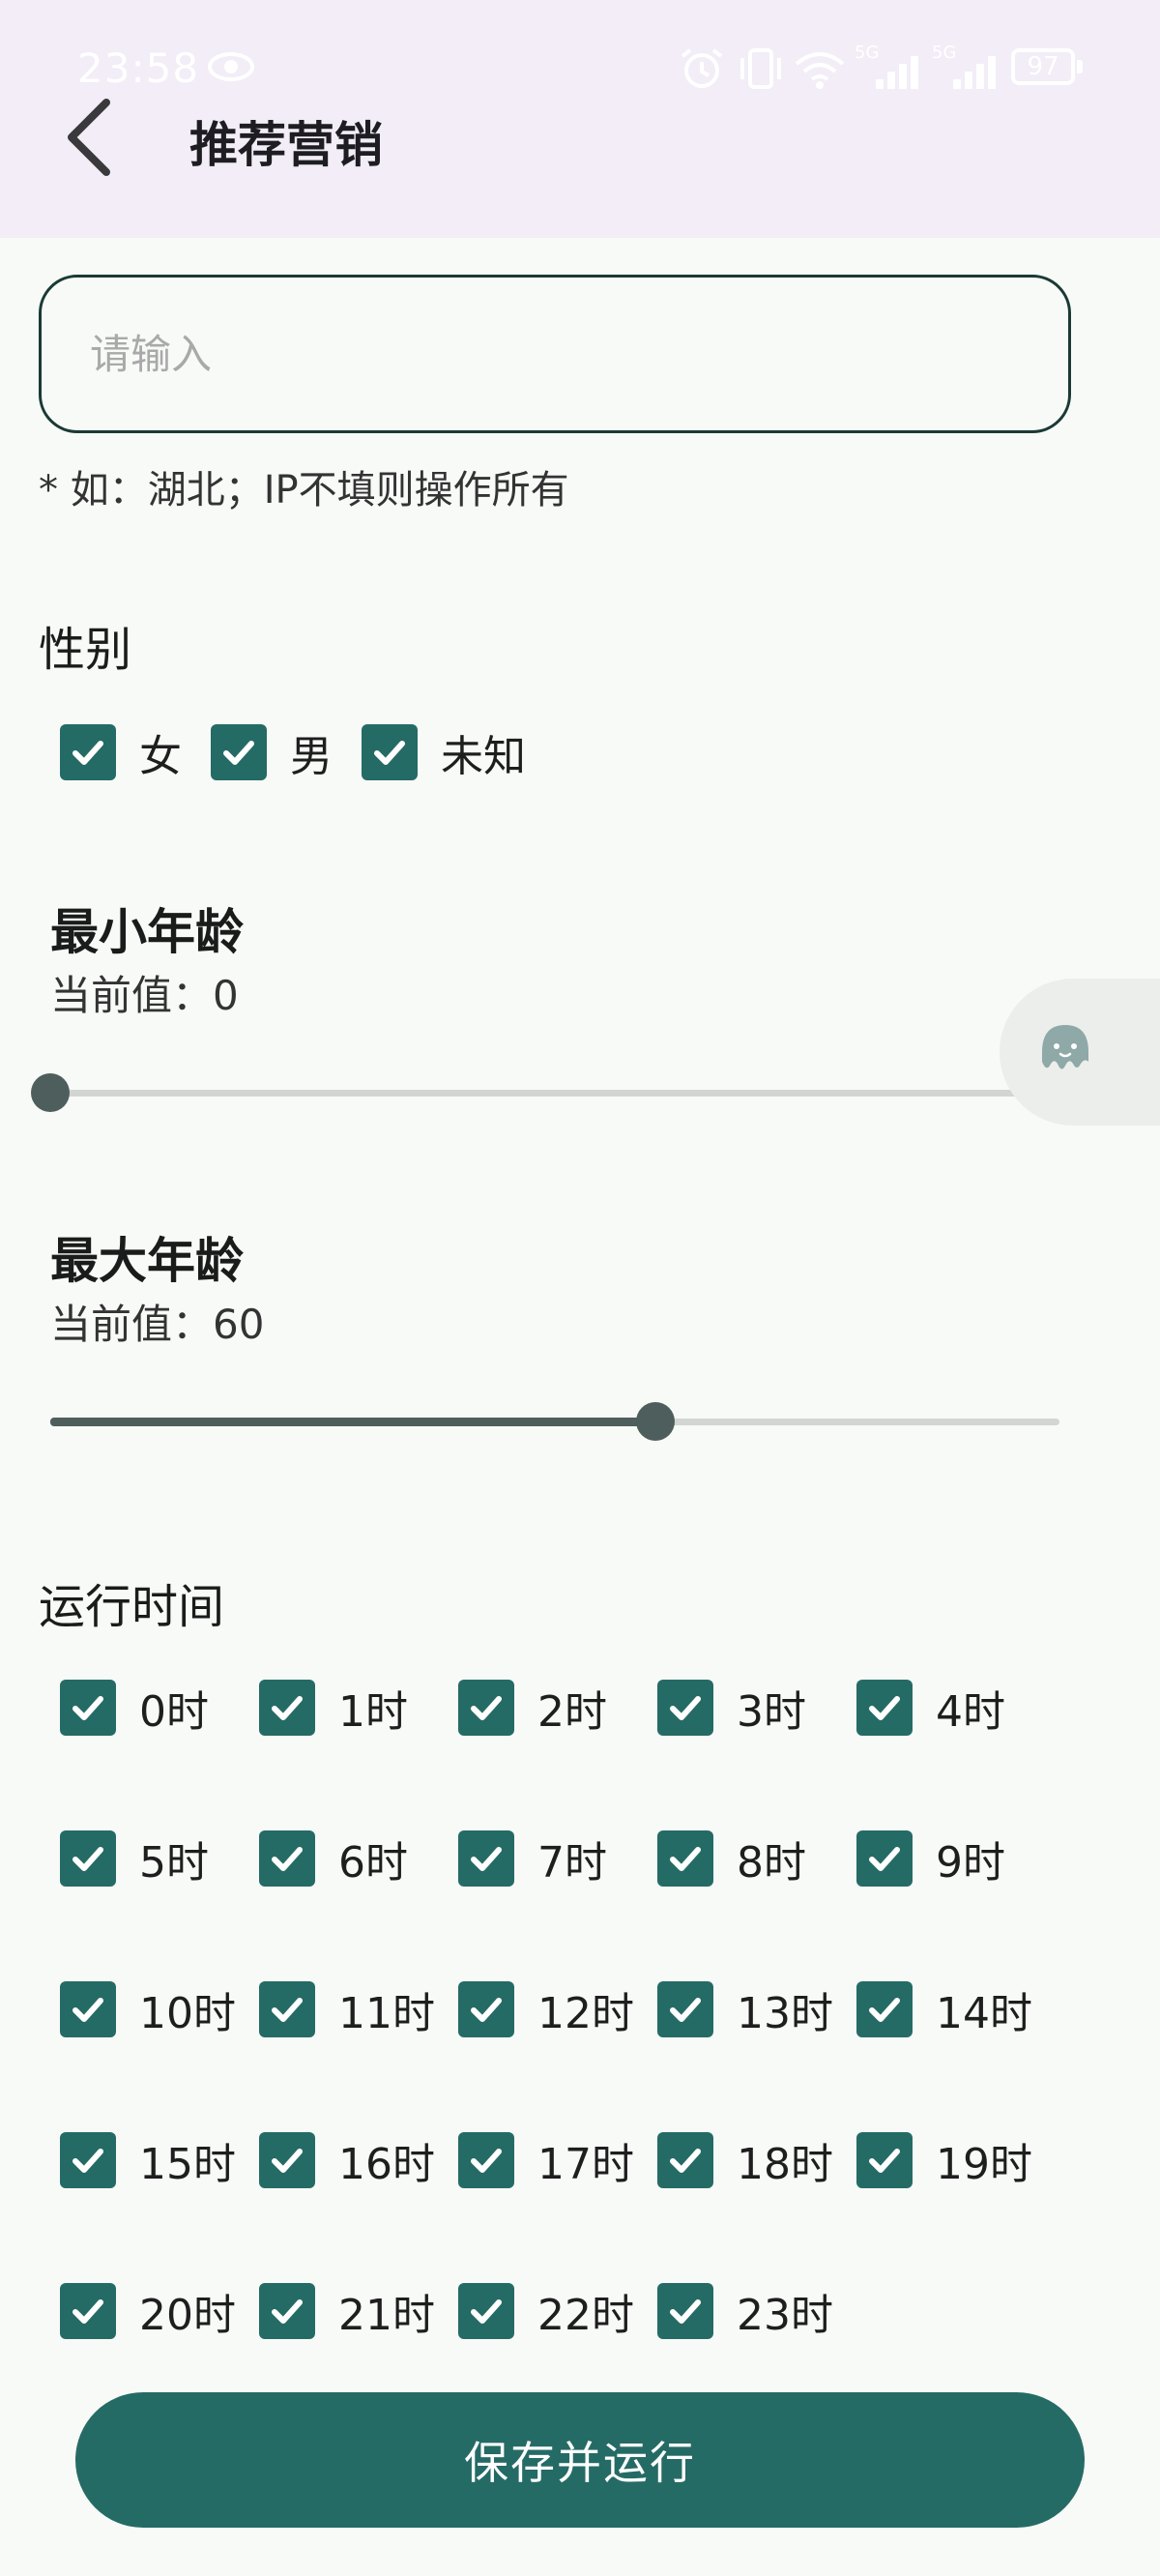 The image size is (1160, 2576). I want to click on status-time: 23:58, so click(138, 68).